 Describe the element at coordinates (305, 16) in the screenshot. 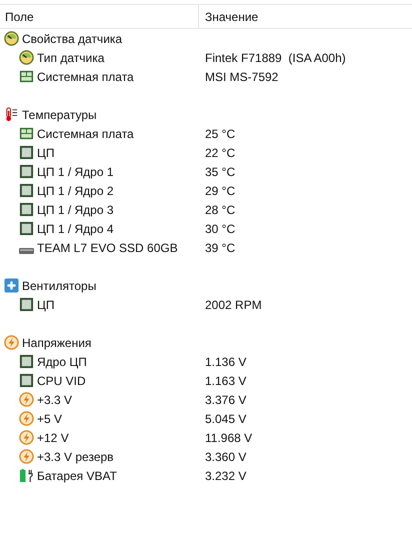

I see `column-header-cell: Значение` at that location.